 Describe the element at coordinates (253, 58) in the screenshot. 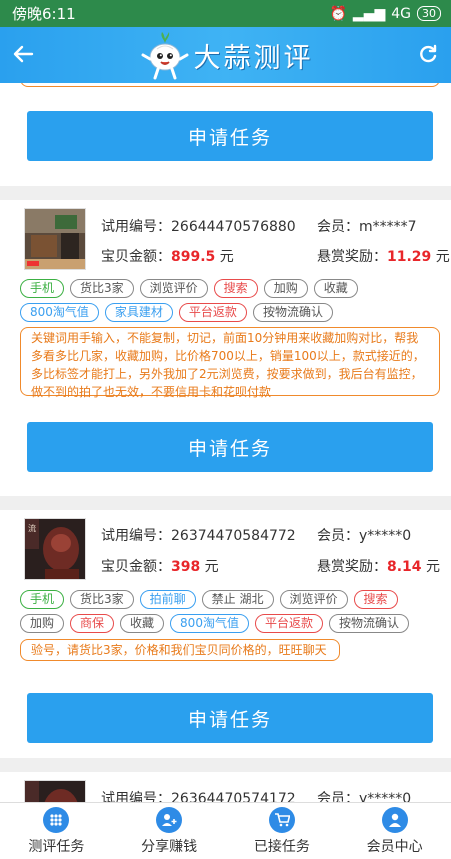

I see `page-title: 大蒜测评` at that location.